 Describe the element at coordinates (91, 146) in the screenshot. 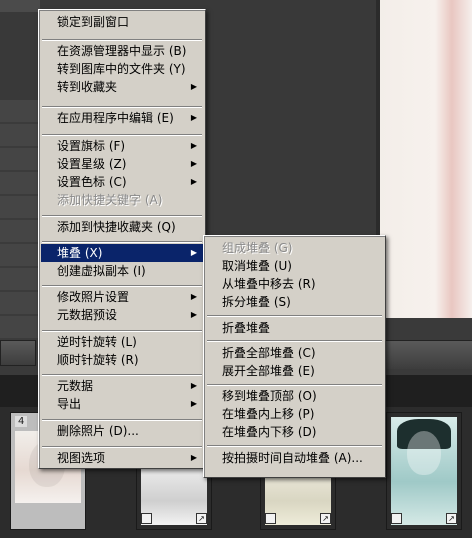

I see `menu-item-label: 设置旗标 (F)` at that location.